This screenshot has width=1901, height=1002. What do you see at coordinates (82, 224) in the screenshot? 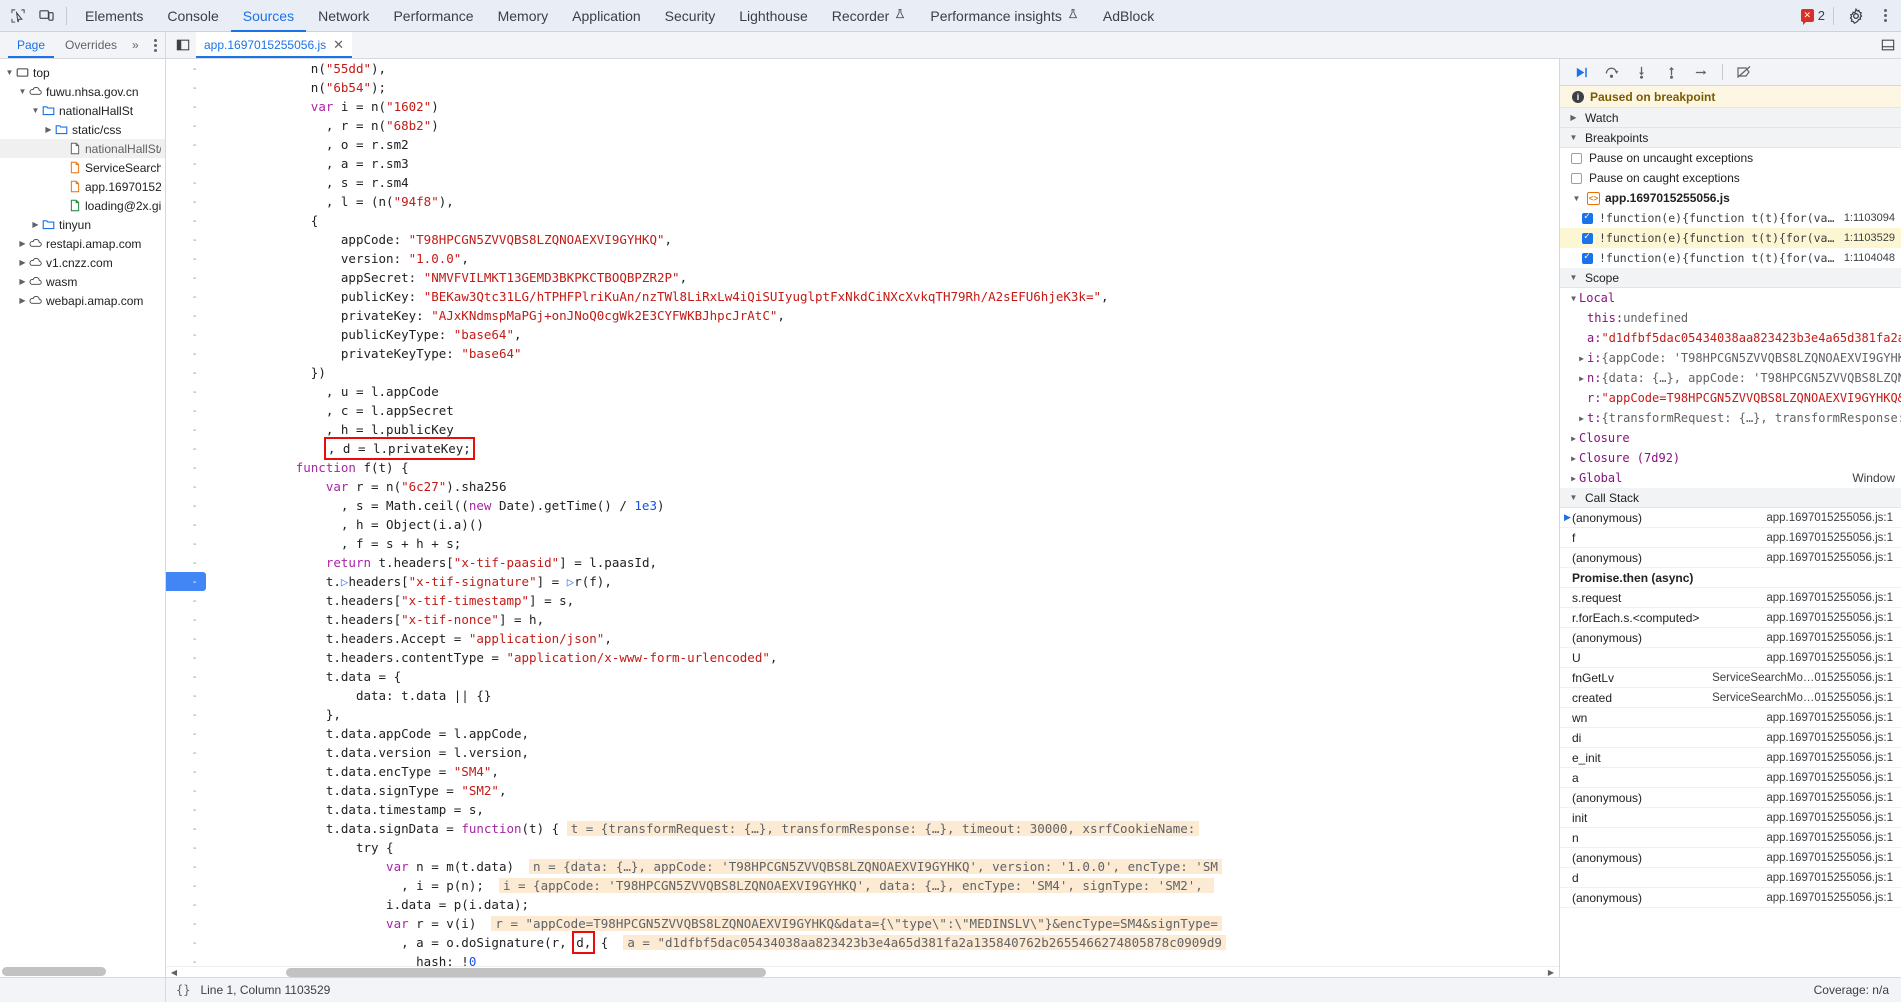
I see `tree-item-tinyun: ▶ tinyun` at bounding box center [82, 224].